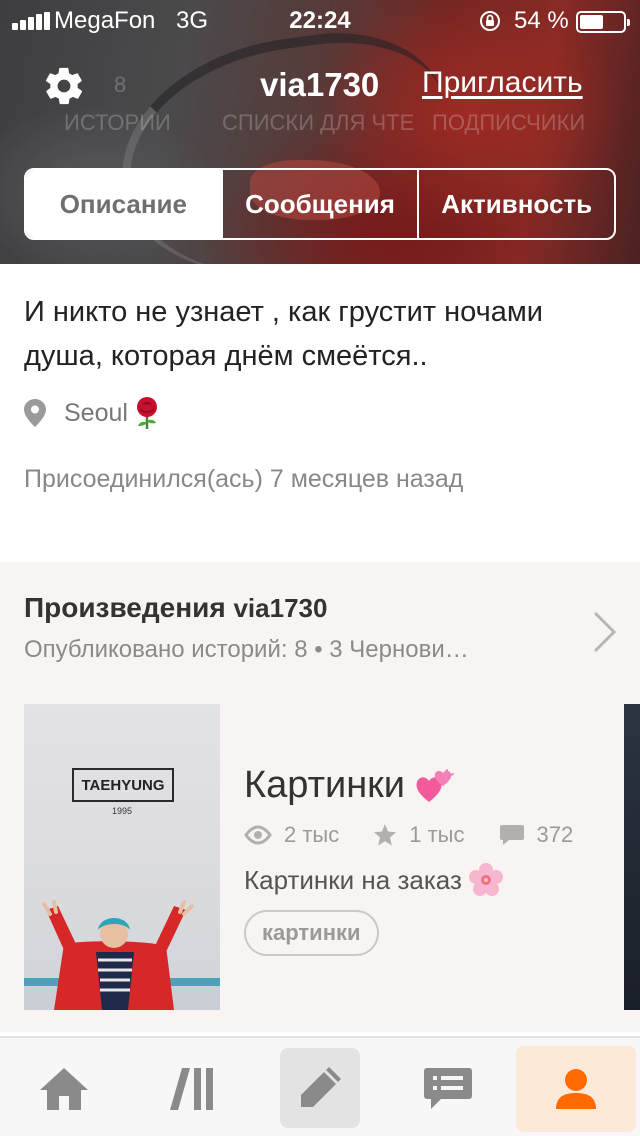  I want to click on story-description-row: Картинки на заказ, so click(374, 880).